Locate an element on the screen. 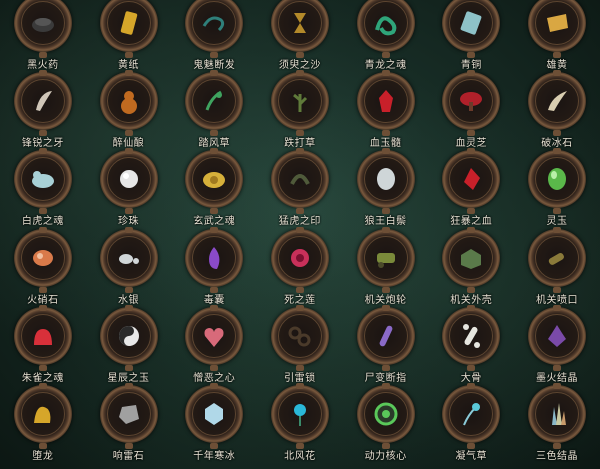  ice-icon is located at coordinates (214, 414).